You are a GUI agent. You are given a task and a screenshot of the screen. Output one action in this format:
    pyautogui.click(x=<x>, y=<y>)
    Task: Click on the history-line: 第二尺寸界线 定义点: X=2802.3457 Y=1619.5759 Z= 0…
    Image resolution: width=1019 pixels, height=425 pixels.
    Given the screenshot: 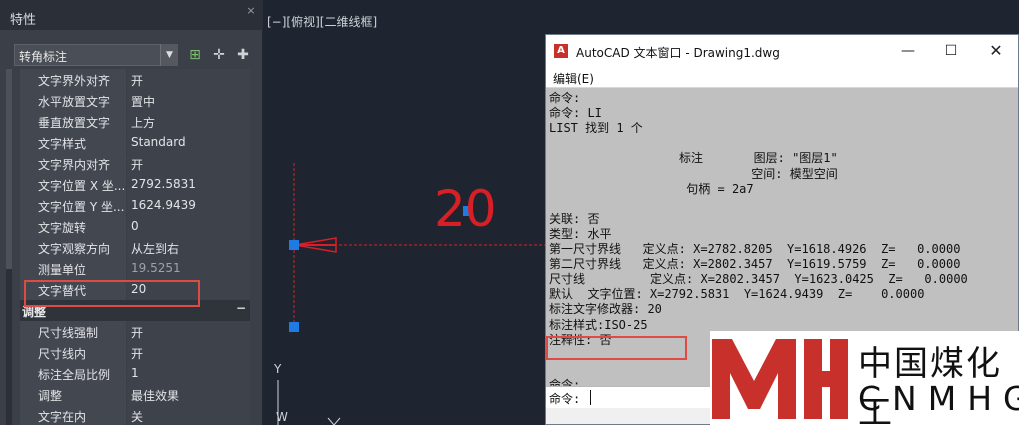 What is the action you would take?
    pyautogui.click(x=755, y=264)
    